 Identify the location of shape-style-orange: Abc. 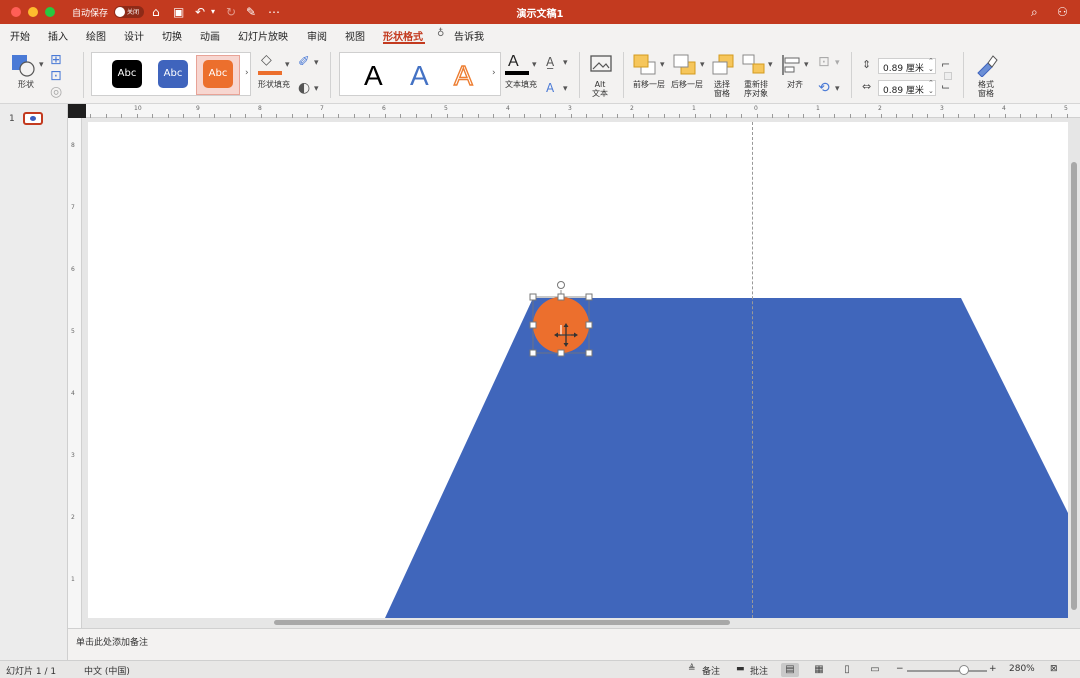
(218, 74).